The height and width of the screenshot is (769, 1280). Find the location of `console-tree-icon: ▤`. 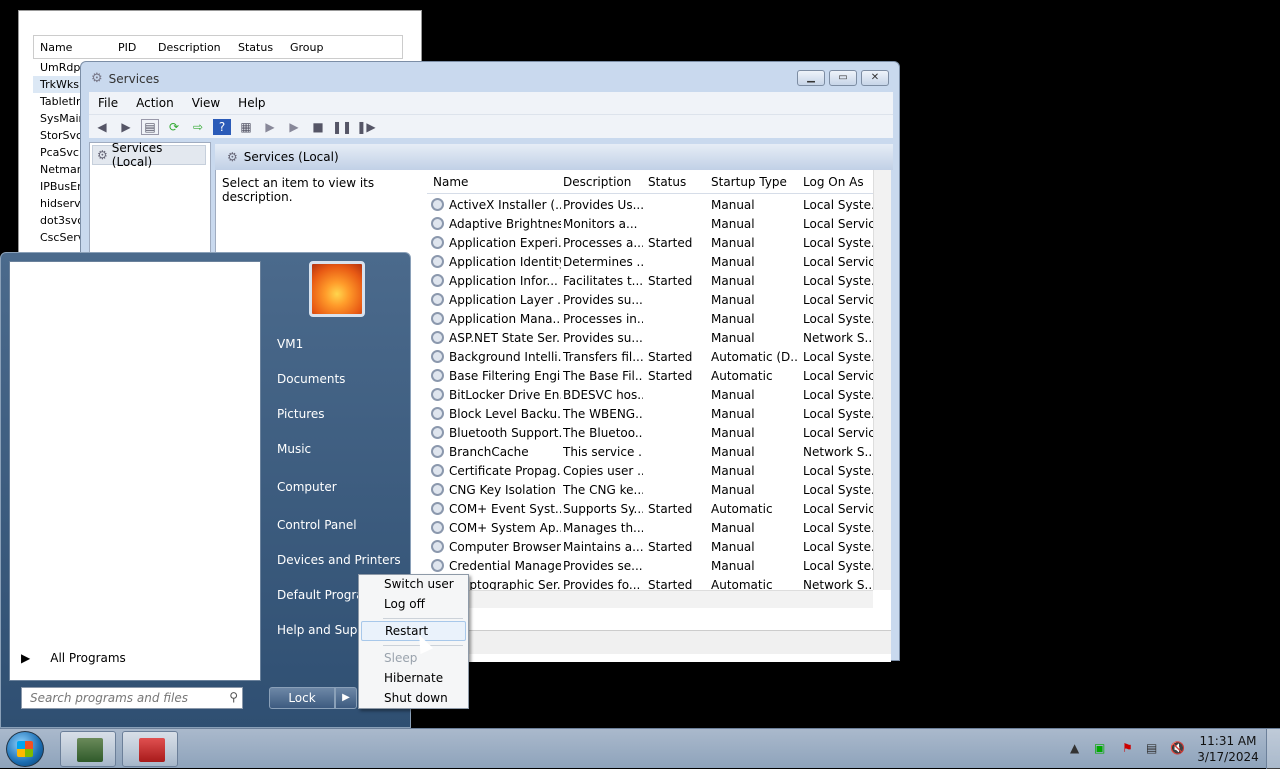

console-tree-icon: ▤ is located at coordinates (150, 126).